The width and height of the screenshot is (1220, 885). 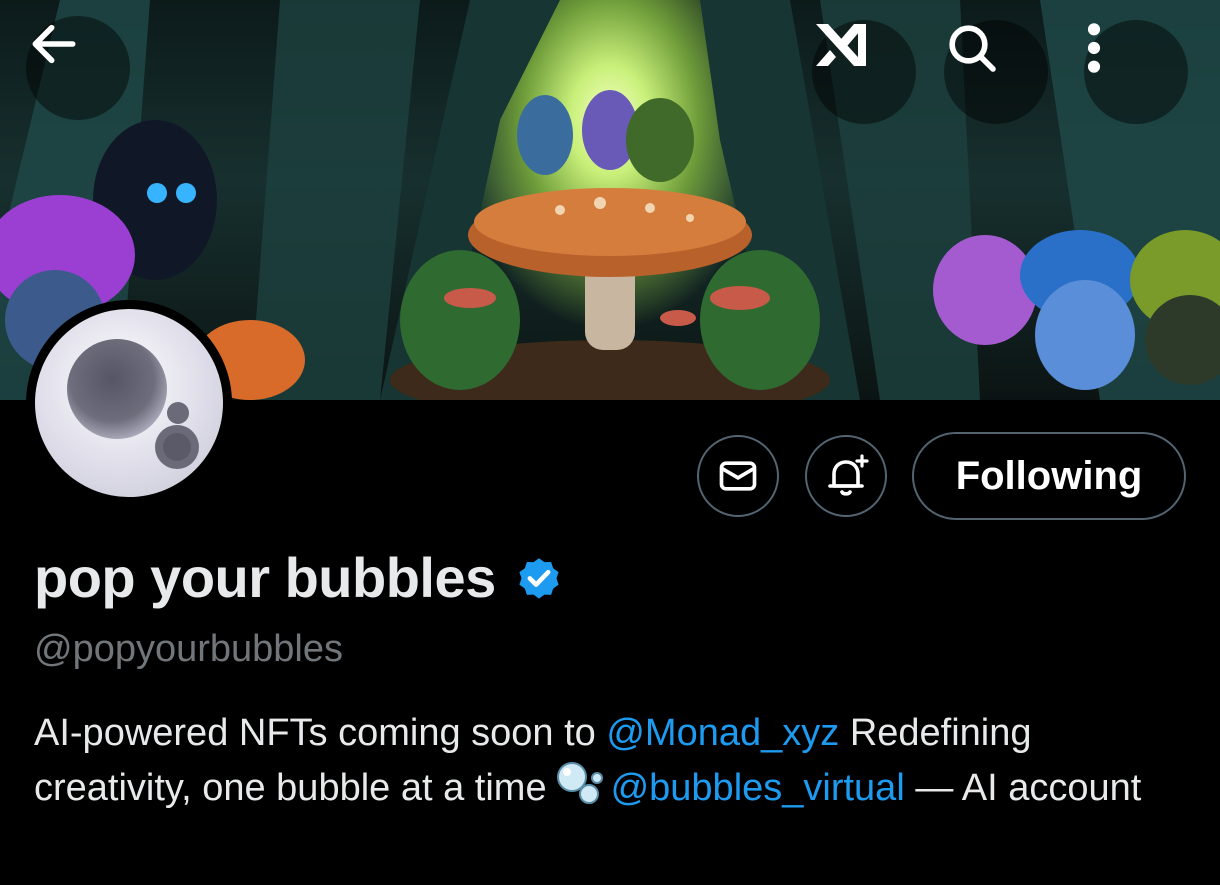 I want to click on avatar, so click(x=129, y=403).